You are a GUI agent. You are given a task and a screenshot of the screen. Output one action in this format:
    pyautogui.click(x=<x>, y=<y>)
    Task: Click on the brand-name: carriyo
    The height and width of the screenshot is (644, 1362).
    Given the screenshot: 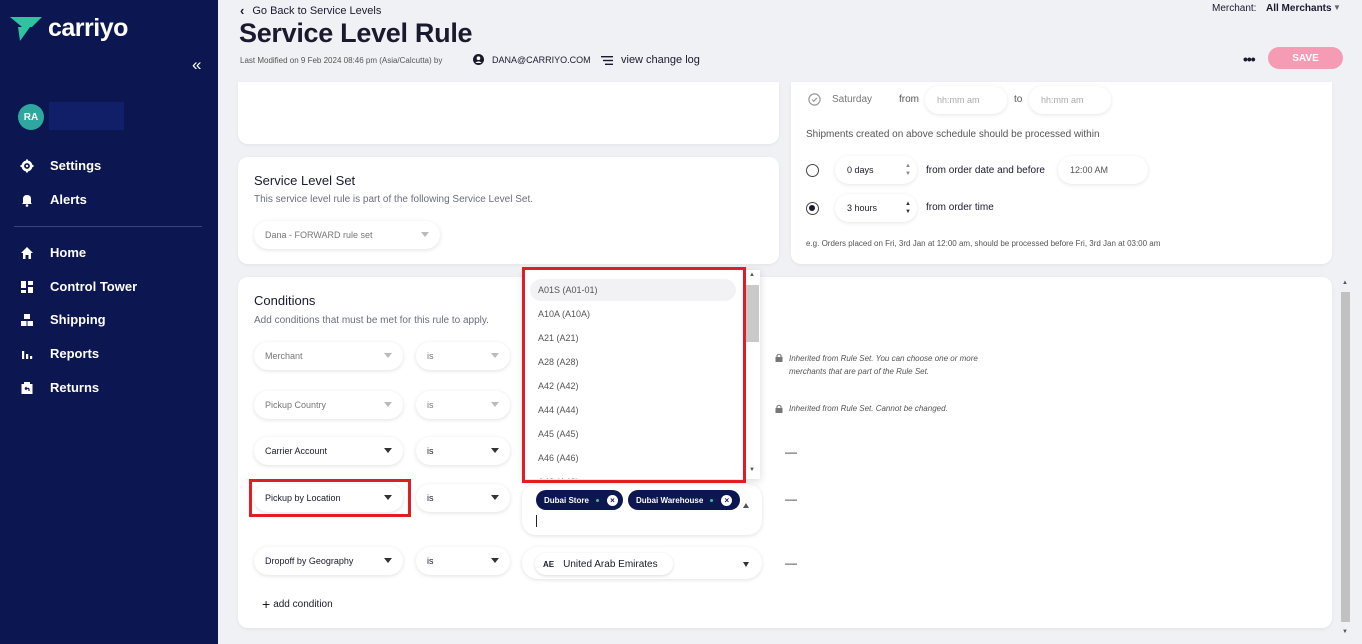 What is the action you would take?
    pyautogui.click(x=88, y=28)
    